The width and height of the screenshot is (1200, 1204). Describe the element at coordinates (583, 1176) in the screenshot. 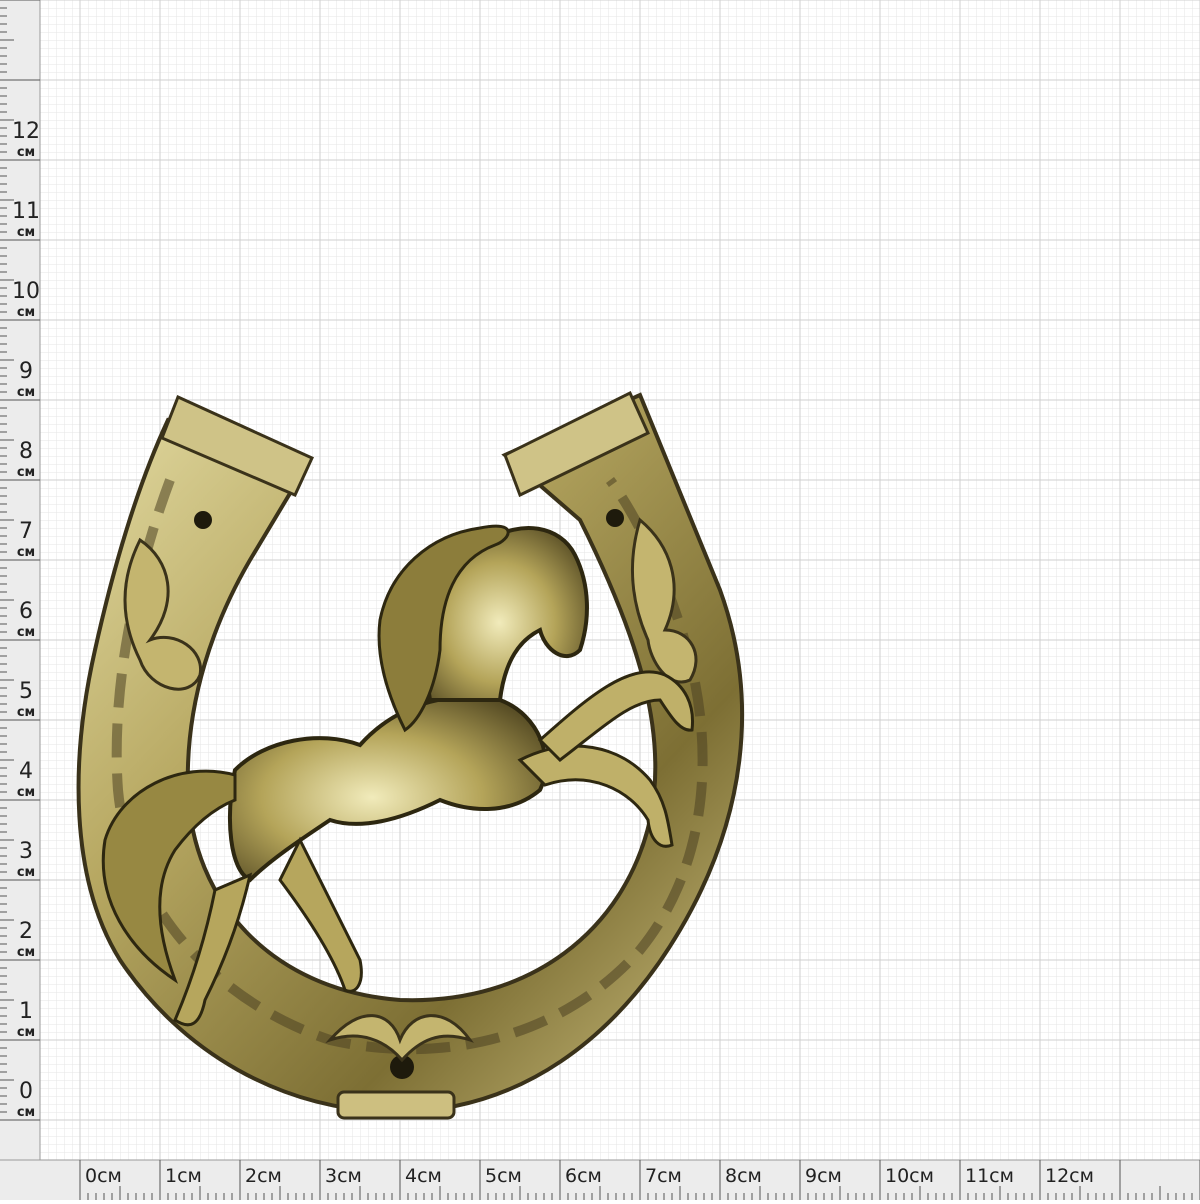

I see `horizontal-ruler-label: 6см` at that location.